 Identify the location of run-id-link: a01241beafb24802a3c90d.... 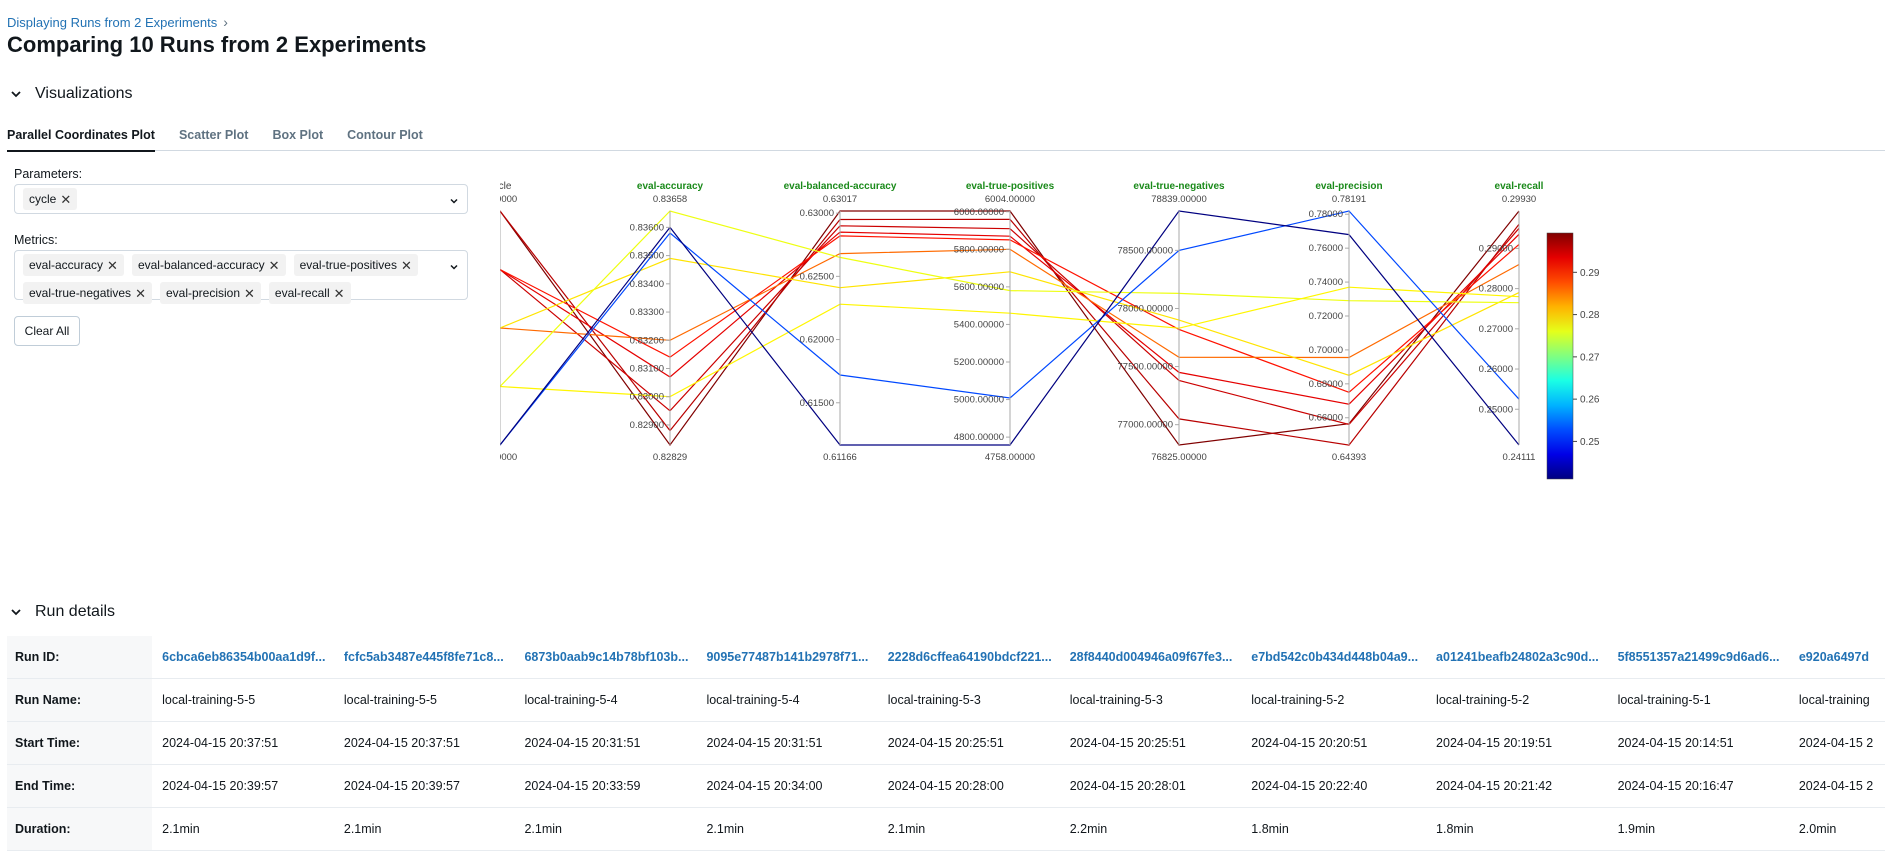
(1517, 657).